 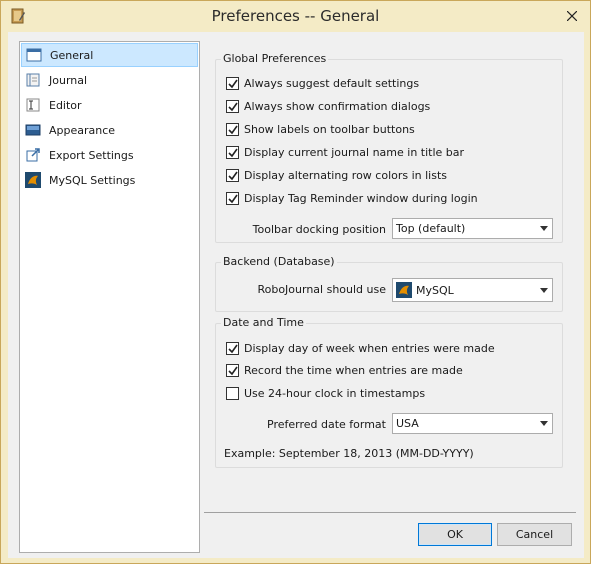 I want to click on option-alternating-rows: Display alternating row colors in lists, so click(x=336, y=175).